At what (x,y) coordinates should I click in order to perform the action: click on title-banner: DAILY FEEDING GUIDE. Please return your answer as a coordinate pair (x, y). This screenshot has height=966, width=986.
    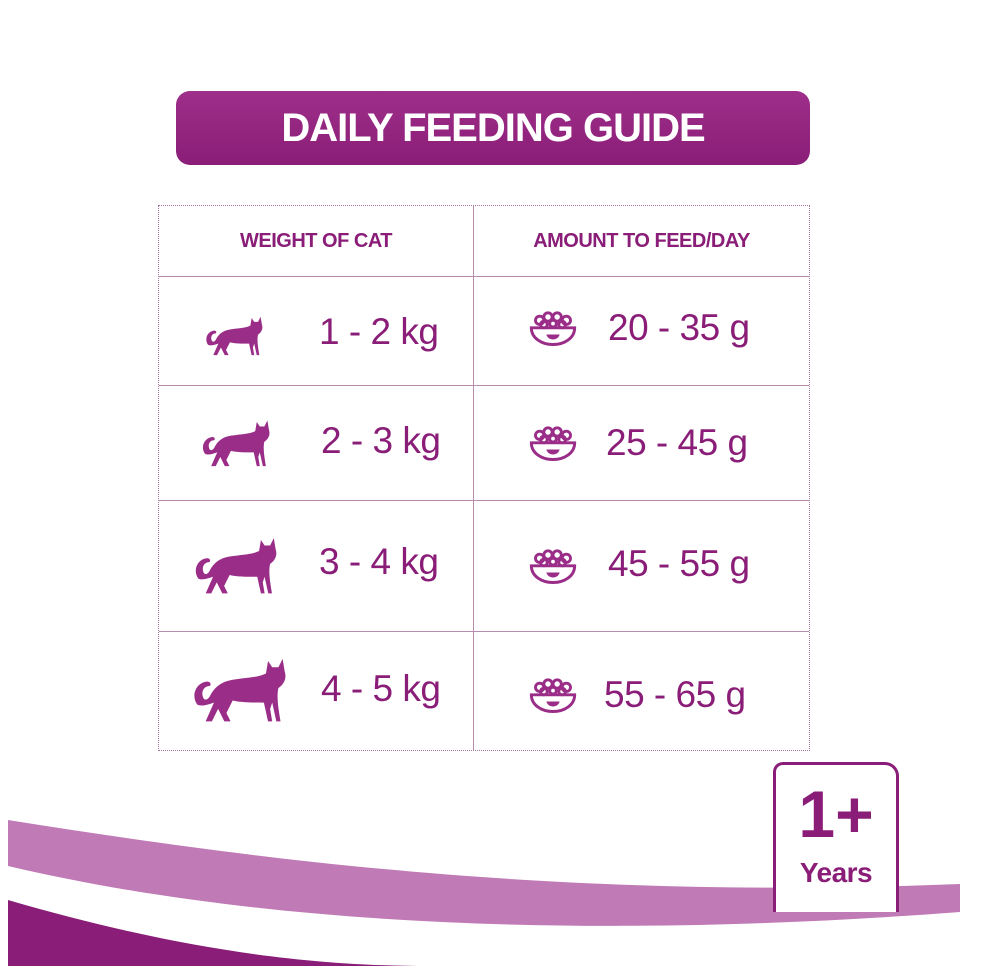
    Looking at the image, I should click on (493, 128).